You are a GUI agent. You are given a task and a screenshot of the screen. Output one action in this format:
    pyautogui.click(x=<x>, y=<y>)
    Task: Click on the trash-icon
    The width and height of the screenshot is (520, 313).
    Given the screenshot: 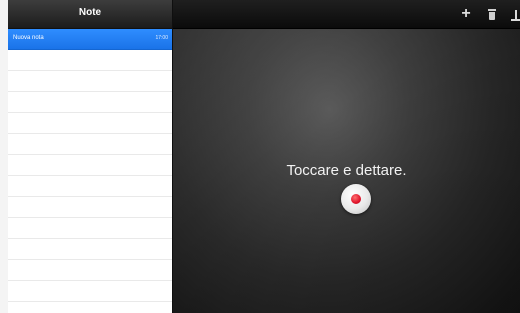 What is the action you would take?
    pyautogui.click(x=492, y=14)
    